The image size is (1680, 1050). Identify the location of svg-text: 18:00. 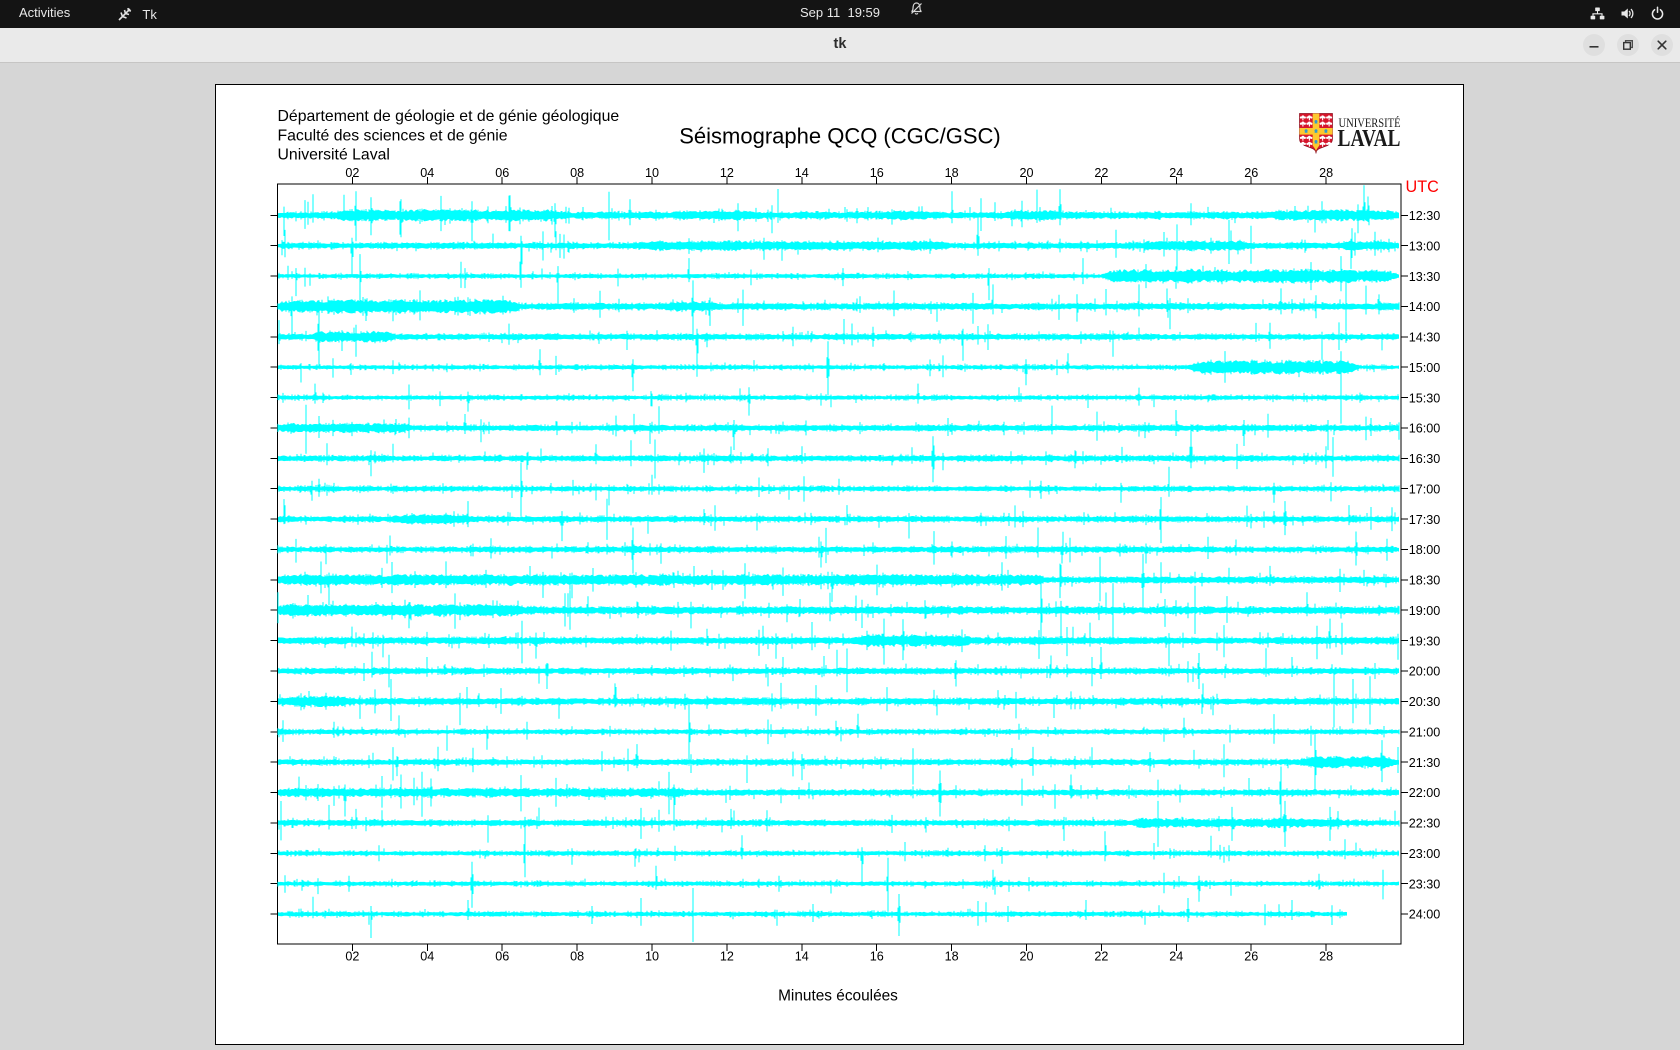
(1425, 550).